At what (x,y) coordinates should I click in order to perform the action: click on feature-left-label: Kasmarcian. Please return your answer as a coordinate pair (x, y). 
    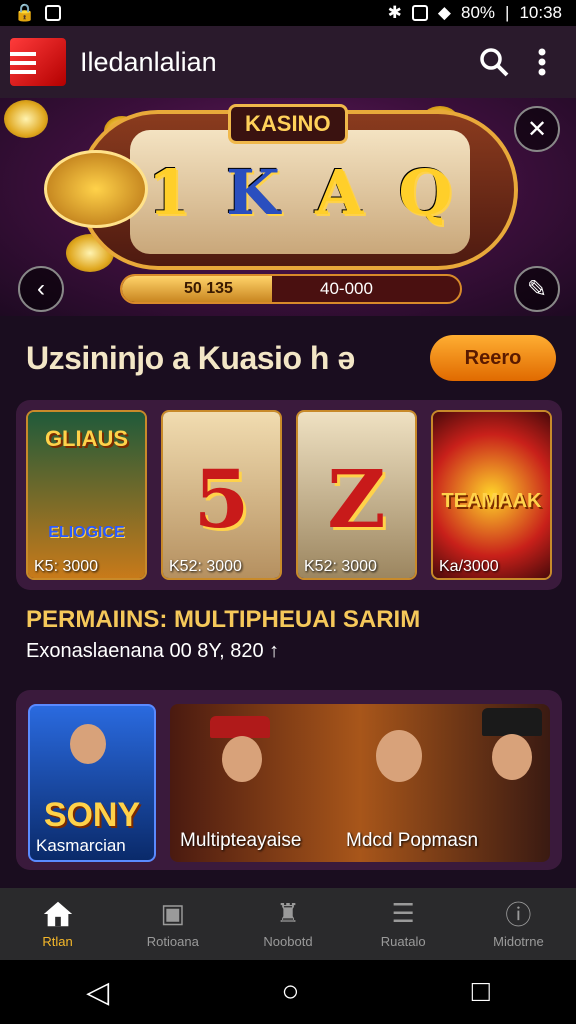
    Looking at the image, I should click on (81, 845).